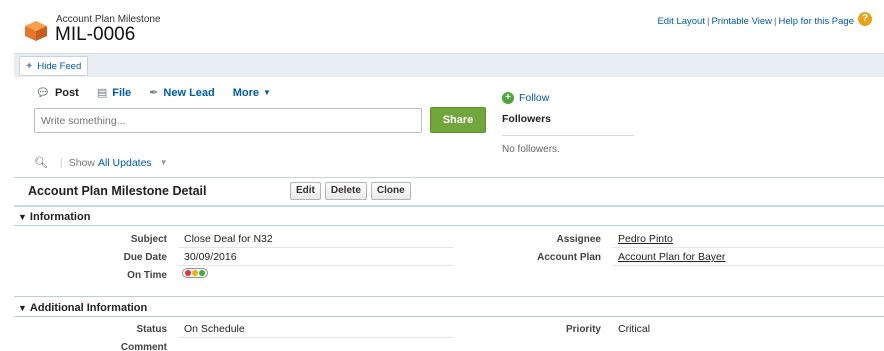  Describe the element at coordinates (41, 162) in the screenshot. I see `search-icon: 🔍︎` at that location.